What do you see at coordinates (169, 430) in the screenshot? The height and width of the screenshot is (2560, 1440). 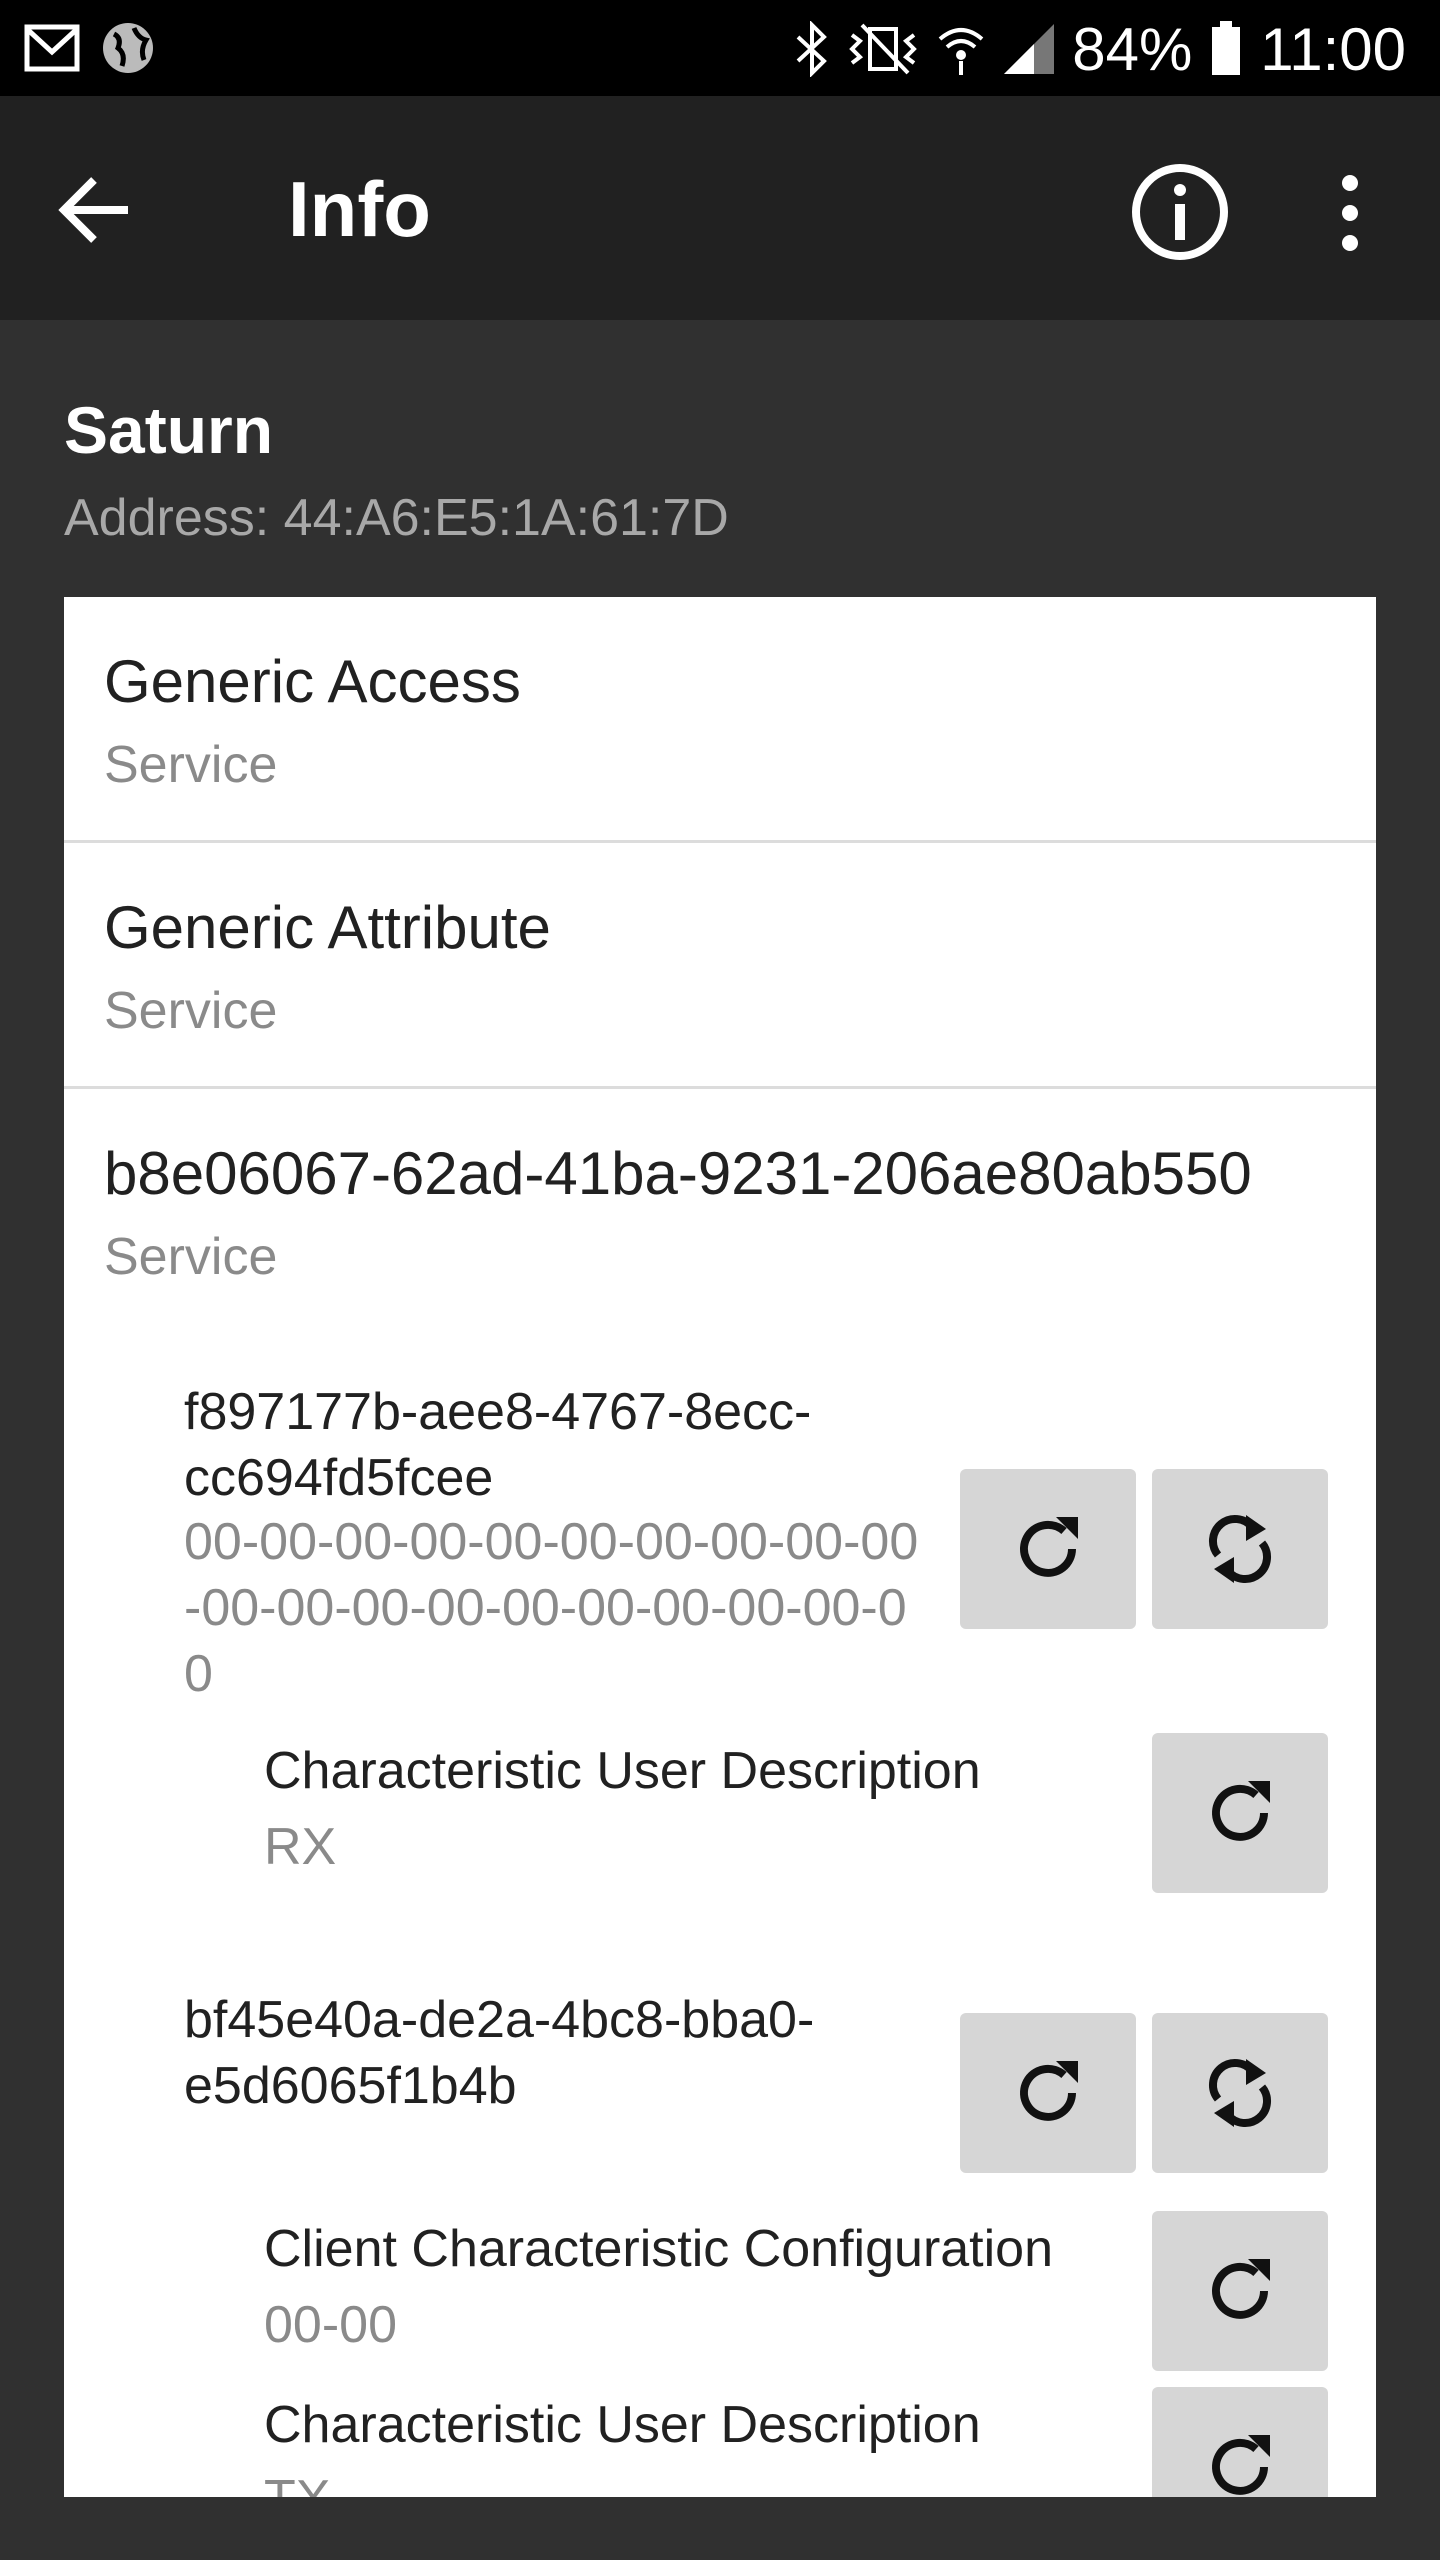 I see `device-name: Saturn` at bounding box center [169, 430].